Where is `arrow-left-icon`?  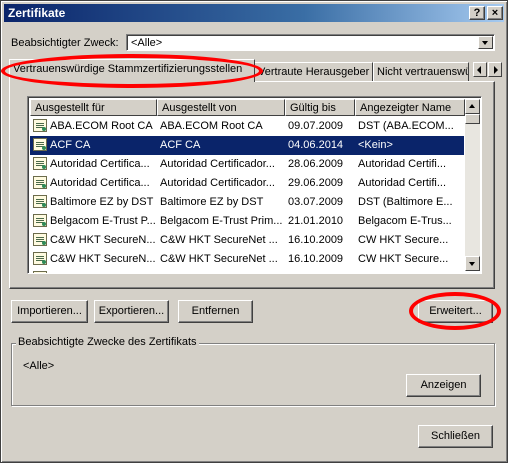 arrow-left-icon is located at coordinates (479, 70).